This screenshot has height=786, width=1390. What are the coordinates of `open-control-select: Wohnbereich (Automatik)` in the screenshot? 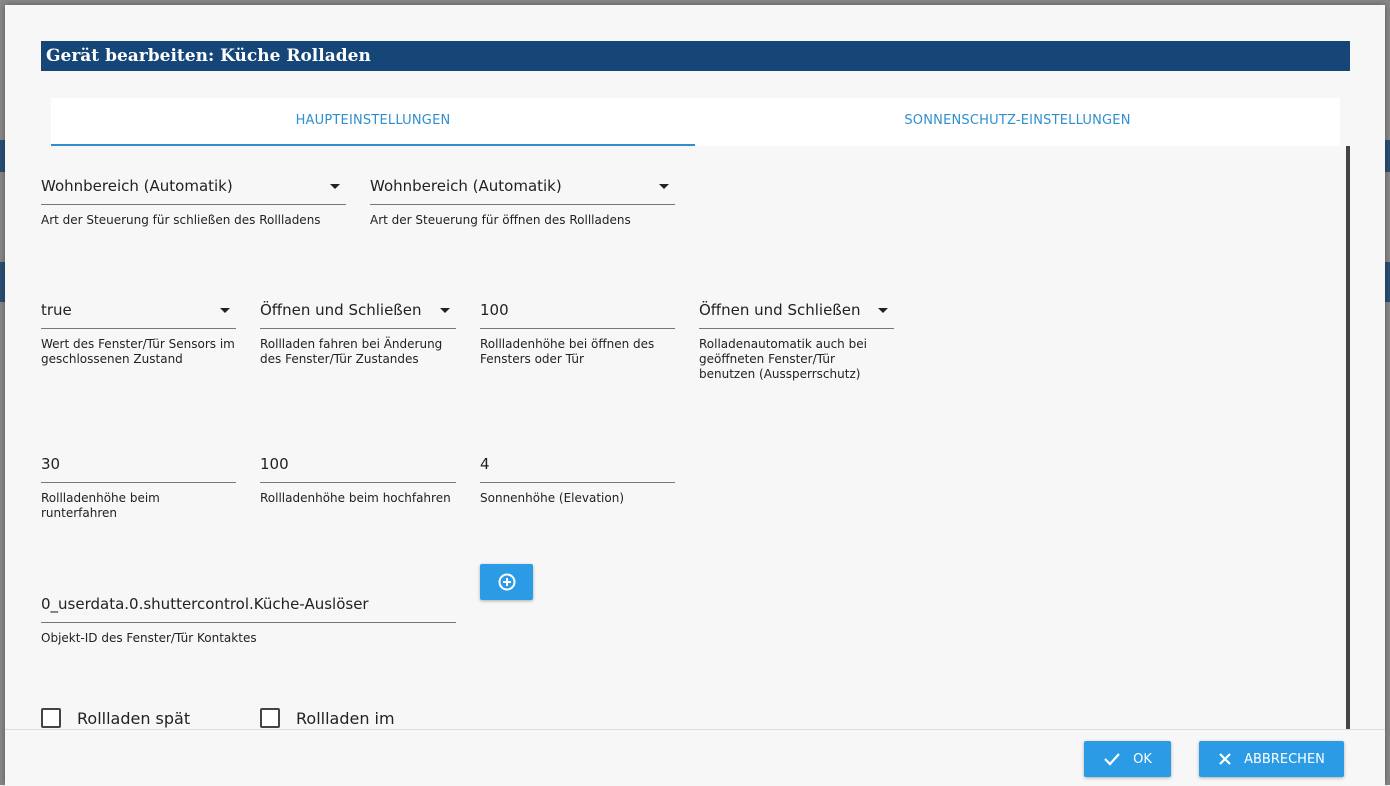 It's located at (522, 186).